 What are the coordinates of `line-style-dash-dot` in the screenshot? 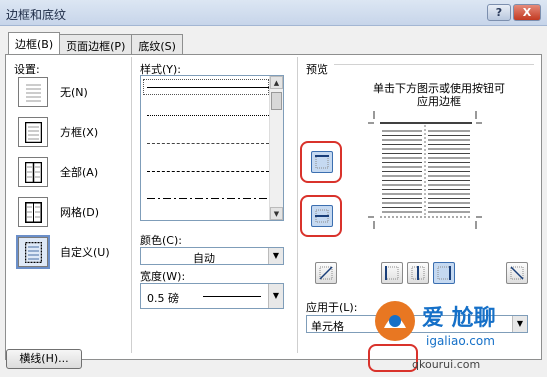 It's located at (208, 198).